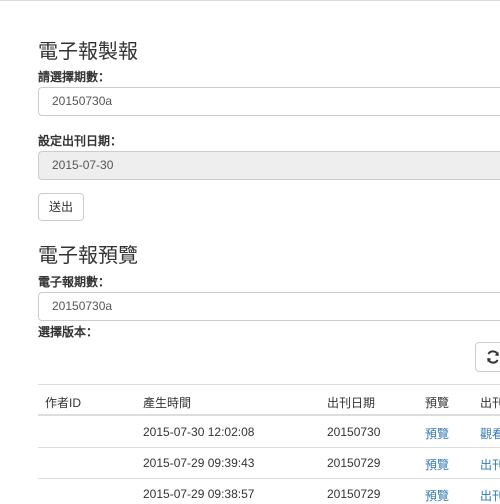  Describe the element at coordinates (437, 403) in the screenshot. I see `column-header-preview: 預覽` at that location.